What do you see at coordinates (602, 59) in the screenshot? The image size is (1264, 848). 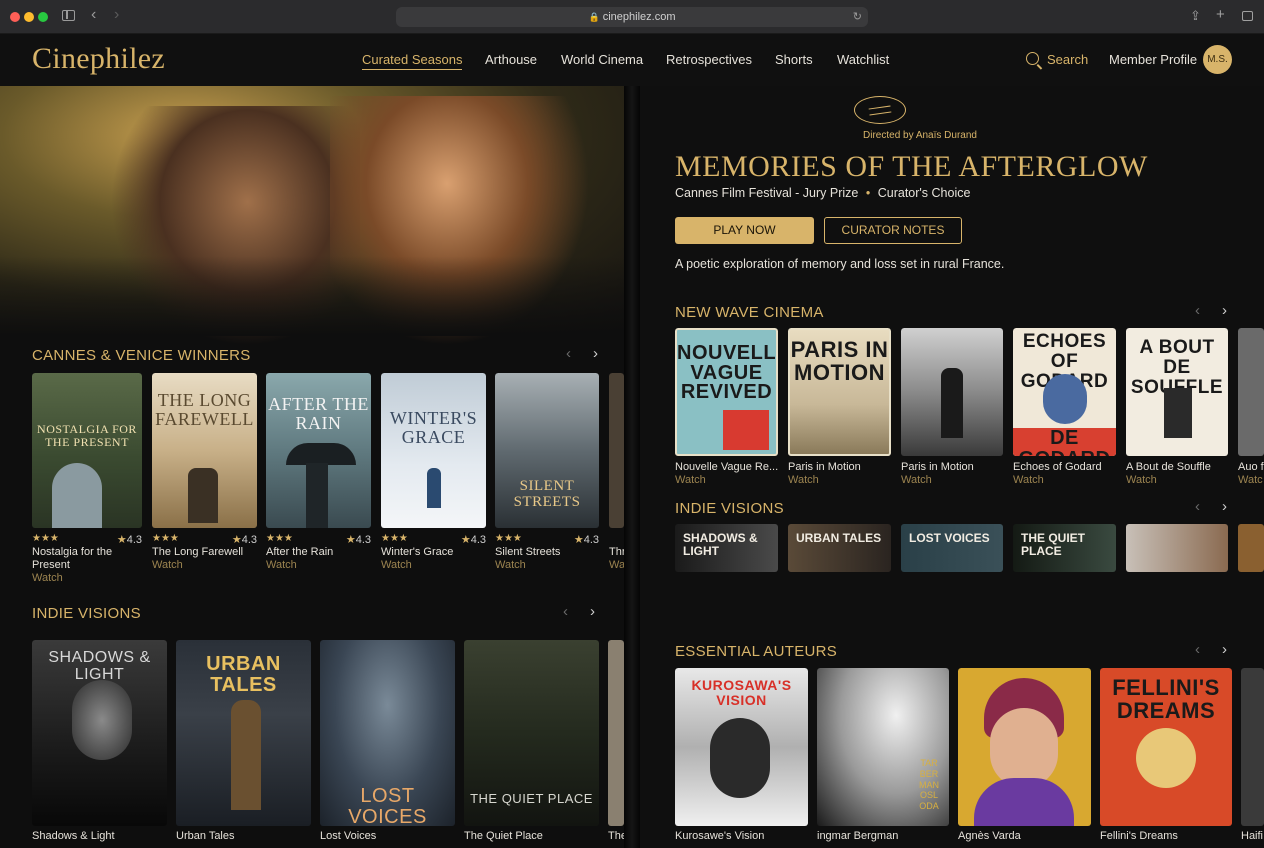 I see `nav-world-cinema: World Cinema` at bounding box center [602, 59].